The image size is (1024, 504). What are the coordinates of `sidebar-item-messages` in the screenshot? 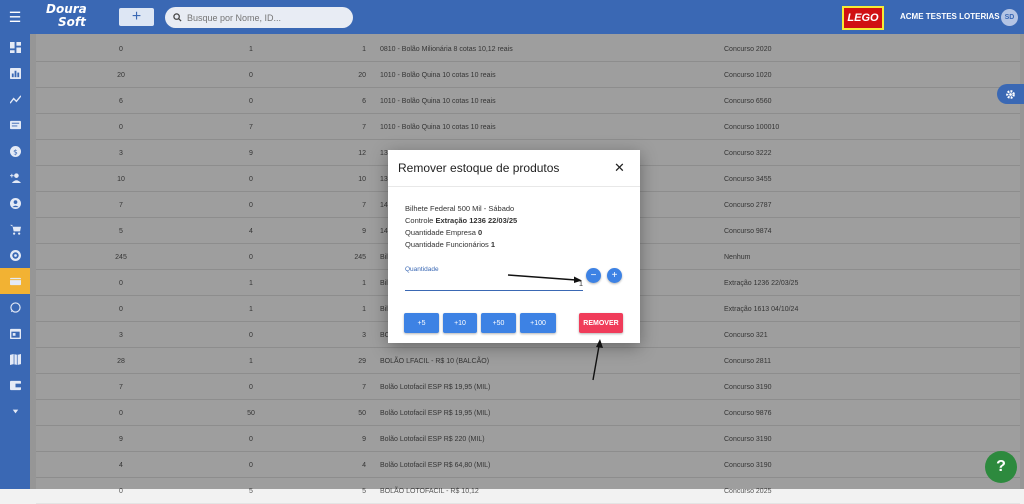 It's located at (15, 125).